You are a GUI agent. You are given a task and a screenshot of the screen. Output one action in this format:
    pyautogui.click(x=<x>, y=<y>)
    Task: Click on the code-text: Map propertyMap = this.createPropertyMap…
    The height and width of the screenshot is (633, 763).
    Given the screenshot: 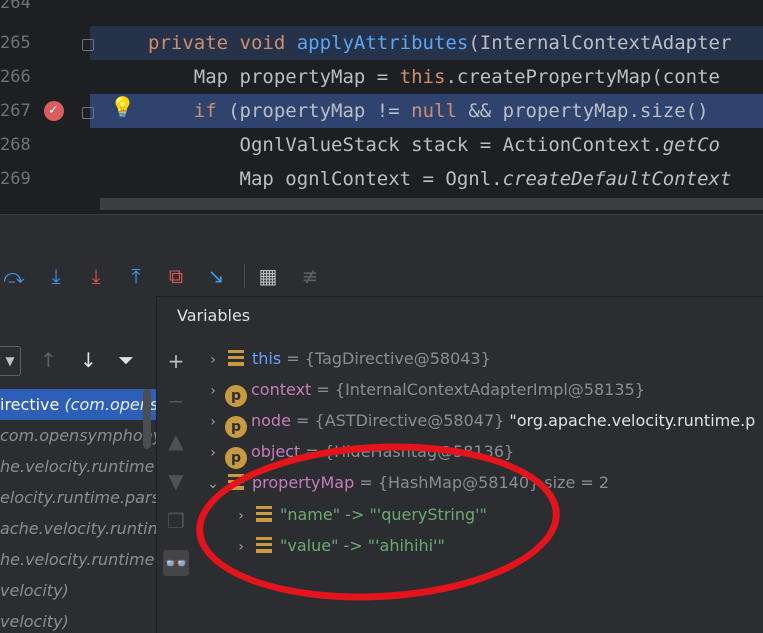 What is the action you would take?
    pyautogui.click(x=434, y=77)
    